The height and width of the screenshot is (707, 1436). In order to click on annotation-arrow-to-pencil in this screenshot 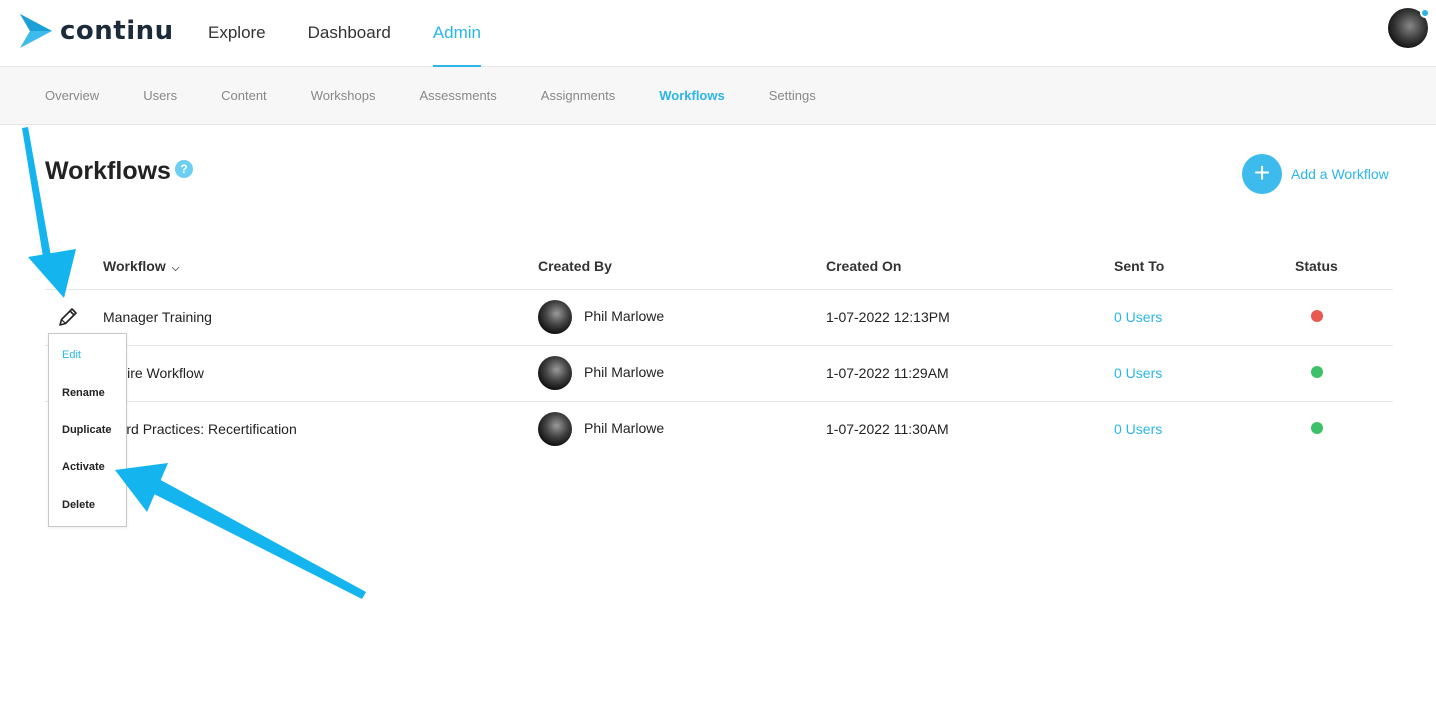, I will do `click(49, 212)`.